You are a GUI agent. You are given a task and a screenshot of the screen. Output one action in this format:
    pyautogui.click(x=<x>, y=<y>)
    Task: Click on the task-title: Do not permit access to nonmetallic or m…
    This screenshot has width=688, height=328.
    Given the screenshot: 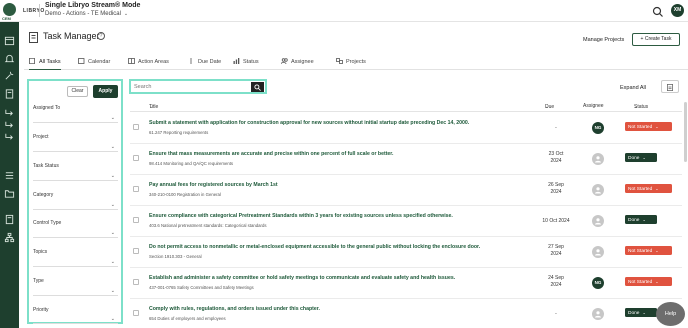 What is the action you would take?
    pyautogui.click(x=314, y=247)
    